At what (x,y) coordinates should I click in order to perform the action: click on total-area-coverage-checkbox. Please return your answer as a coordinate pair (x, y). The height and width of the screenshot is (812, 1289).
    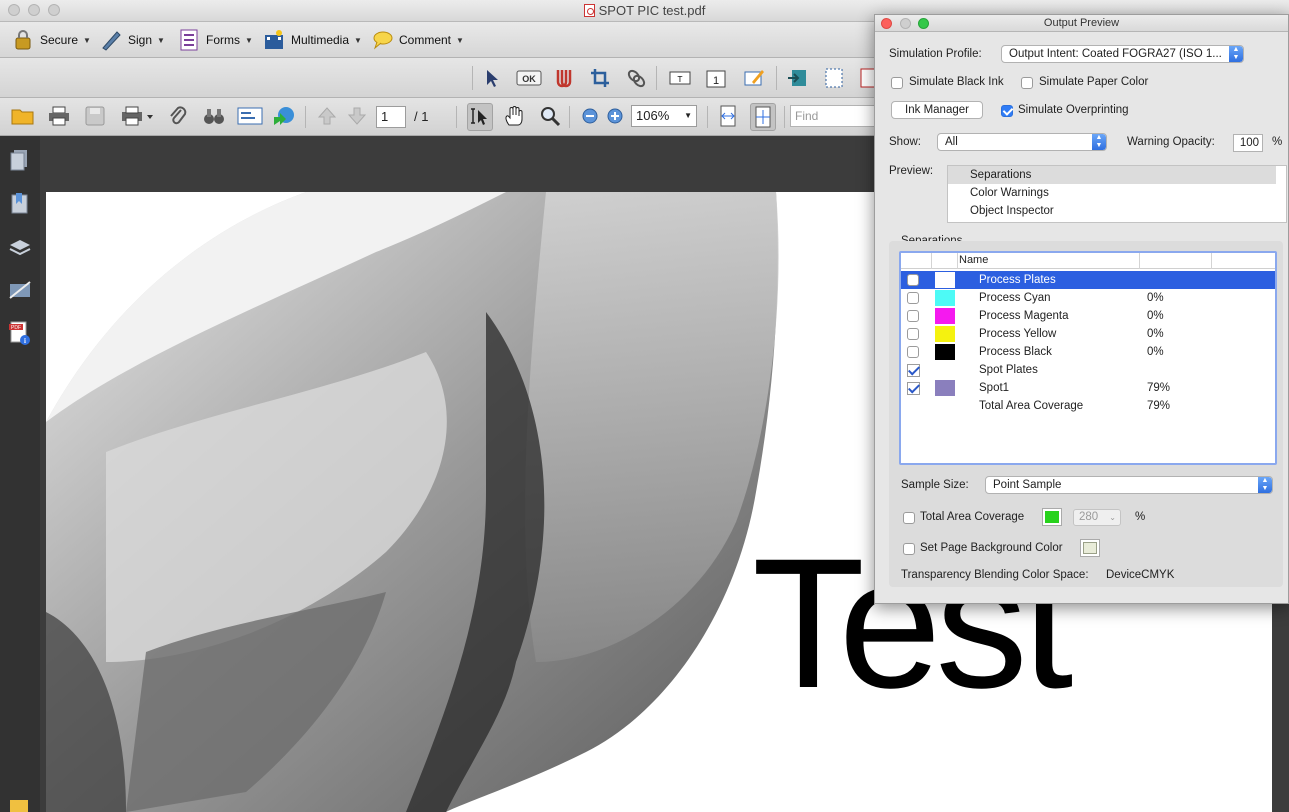
    Looking at the image, I should click on (909, 518).